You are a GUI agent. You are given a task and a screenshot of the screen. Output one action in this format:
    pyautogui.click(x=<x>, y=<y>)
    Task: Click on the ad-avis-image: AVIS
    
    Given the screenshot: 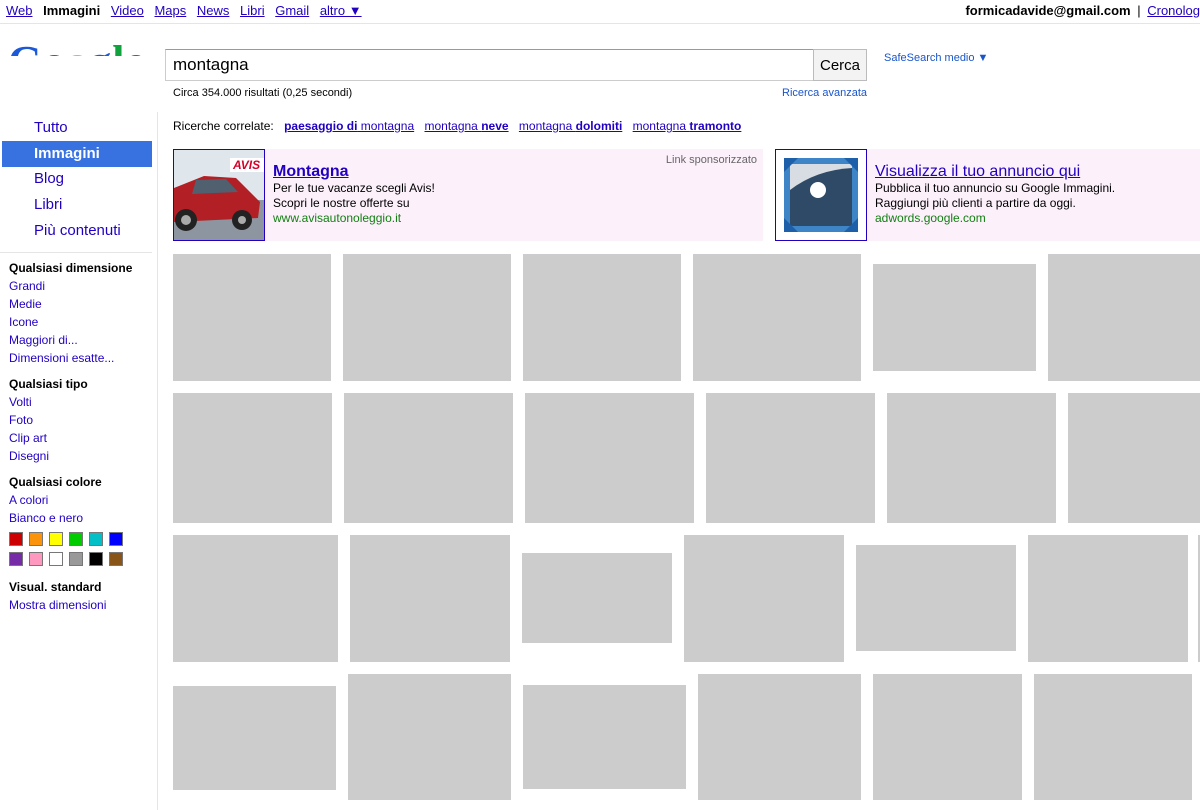 What is the action you would take?
    pyautogui.click(x=219, y=195)
    